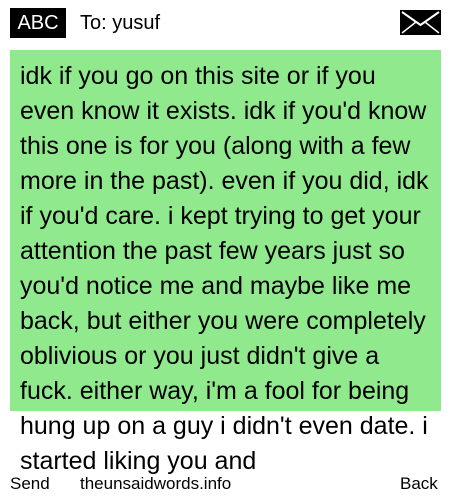  What do you see at coordinates (136, 23) in the screenshot?
I see `recipient-name: yusuf` at bounding box center [136, 23].